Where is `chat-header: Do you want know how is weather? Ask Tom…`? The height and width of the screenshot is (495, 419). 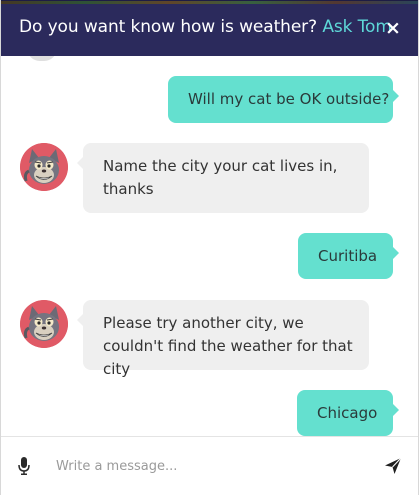 chat-header: Do you want know how is weather? Ask Tom… is located at coordinates (209, 28).